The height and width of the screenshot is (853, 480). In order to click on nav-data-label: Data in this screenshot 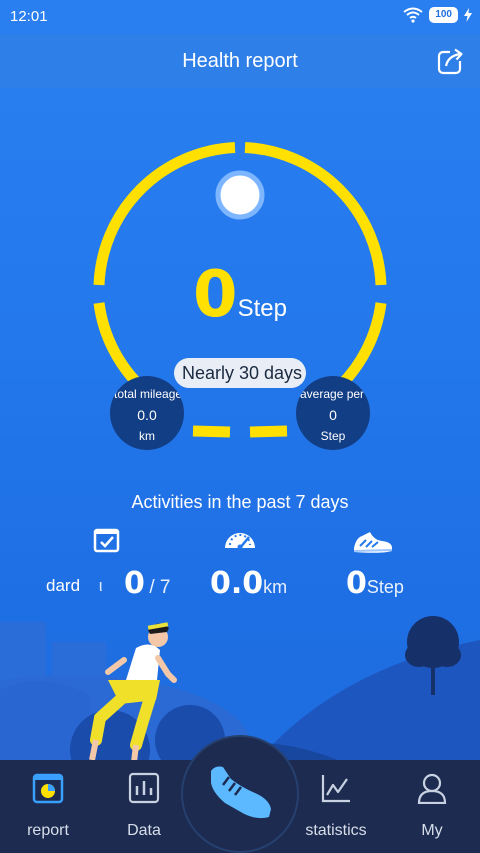, I will do `click(144, 830)`.